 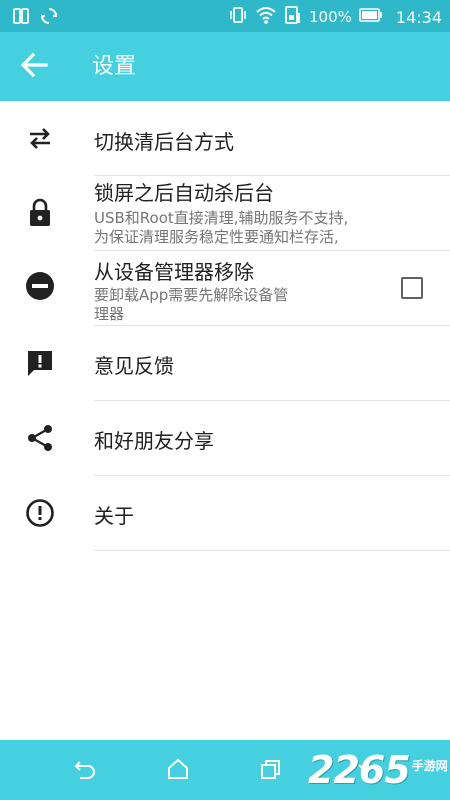 What do you see at coordinates (154, 441) in the screenshot?
I see `setting-title: 和好朋友分享` at bounding box center [154, 441].